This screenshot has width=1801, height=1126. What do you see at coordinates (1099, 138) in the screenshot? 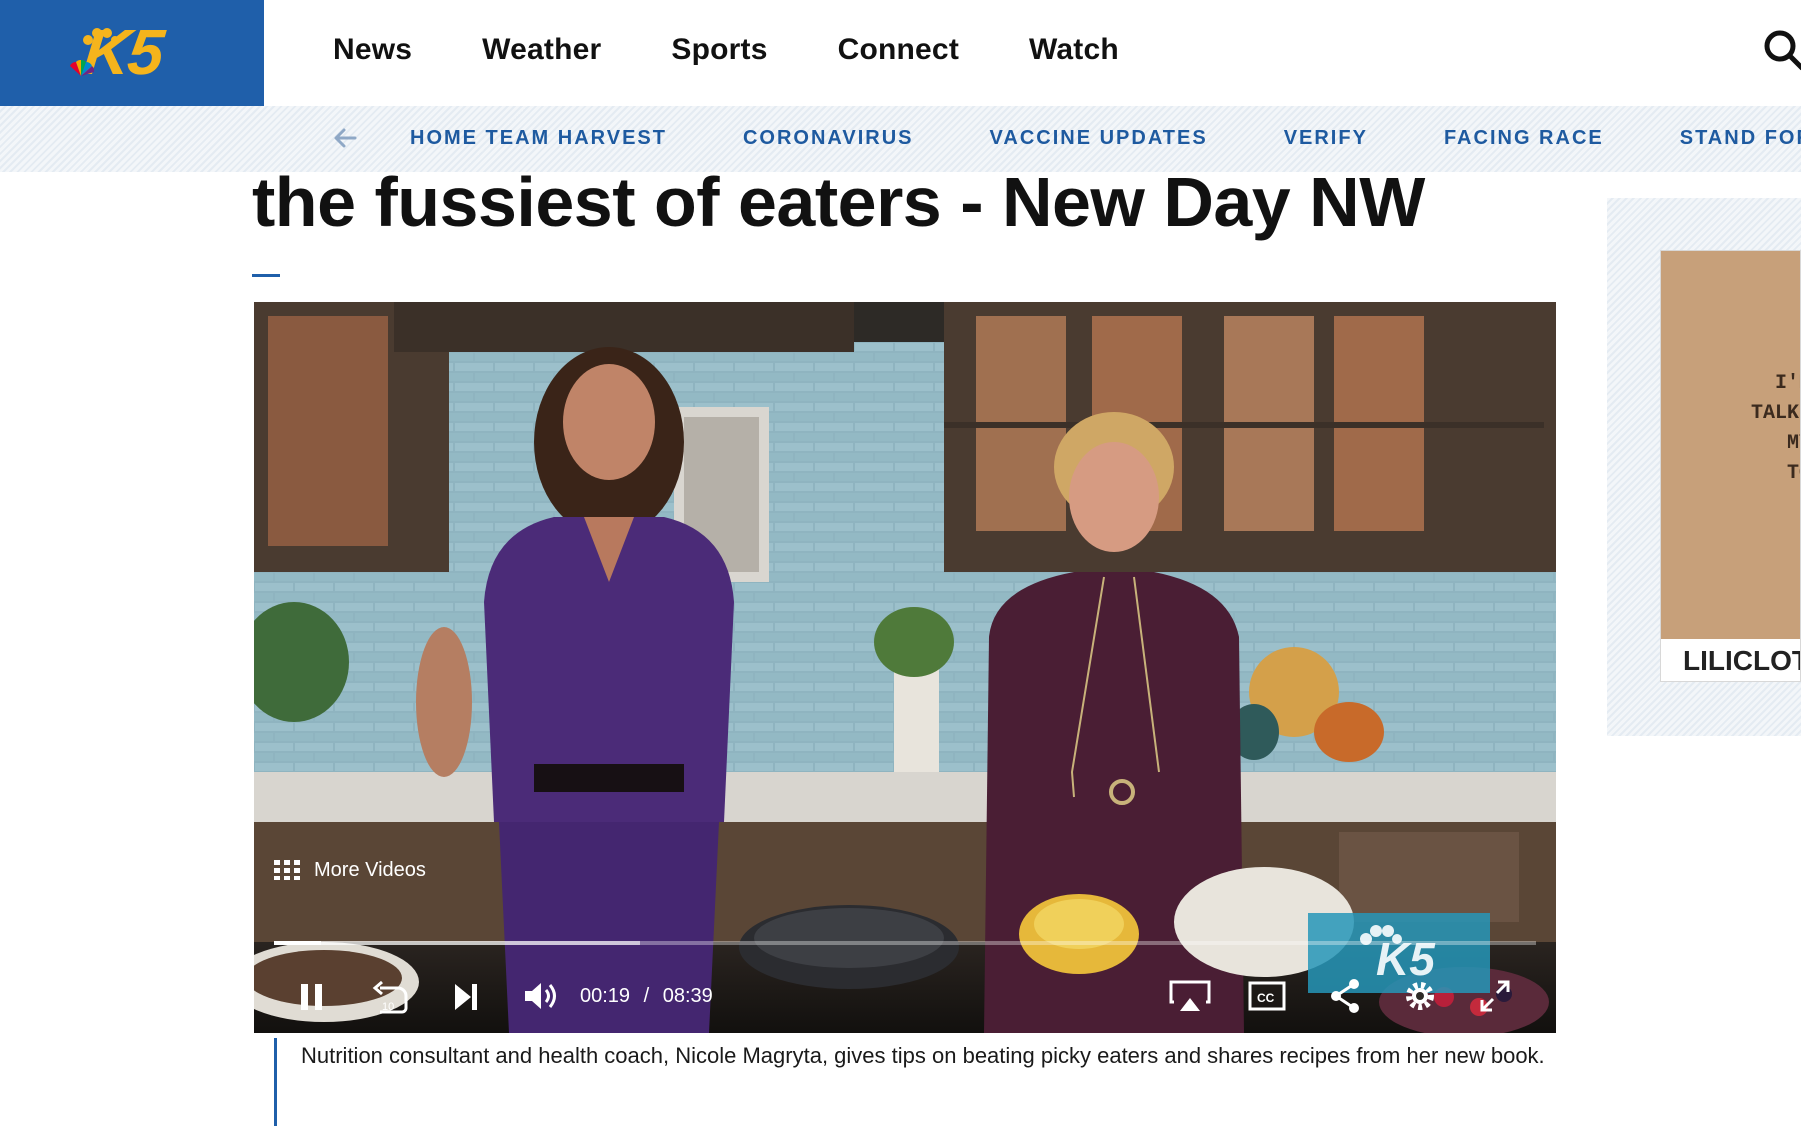
I see `topic-vaccine-updates: VACCINE UPDATES` at bounding box center [1099, 138].